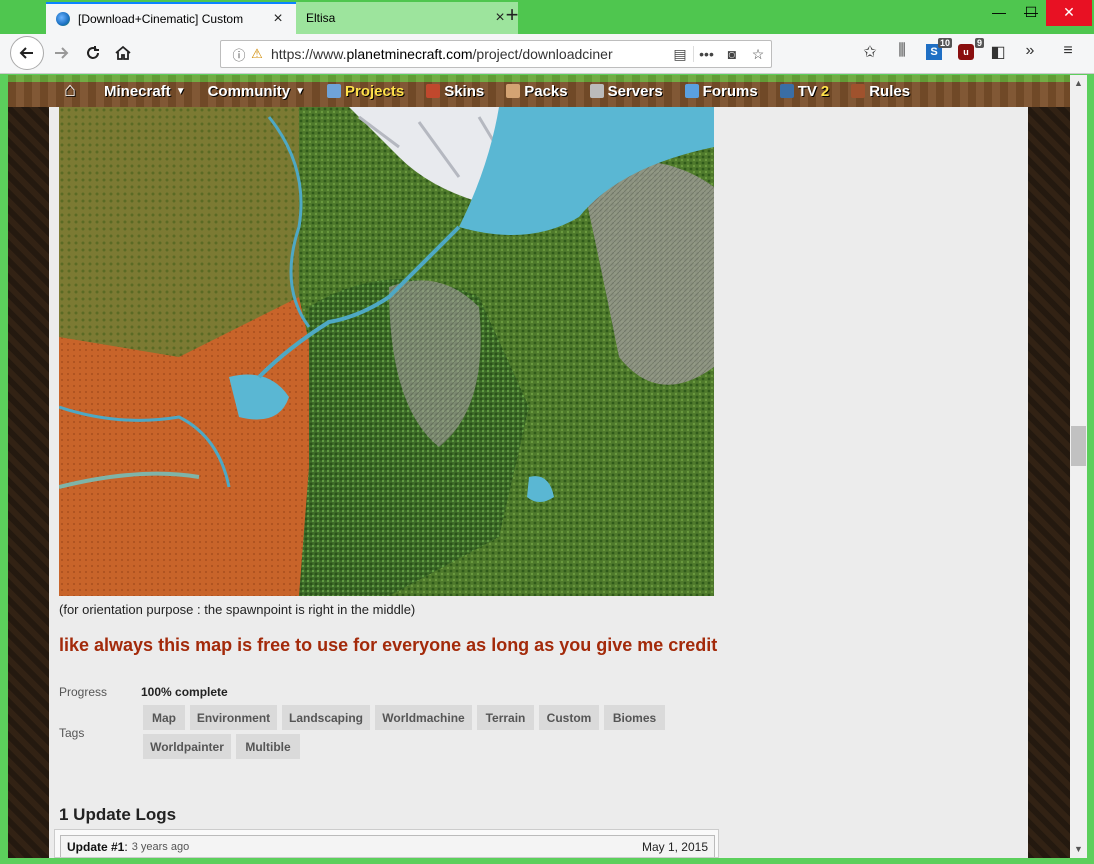 The image size is (1094, 864). Describe the element at coordinates (278, 19) in the screenshot. I see `close-tab-icon: ×` at that location.